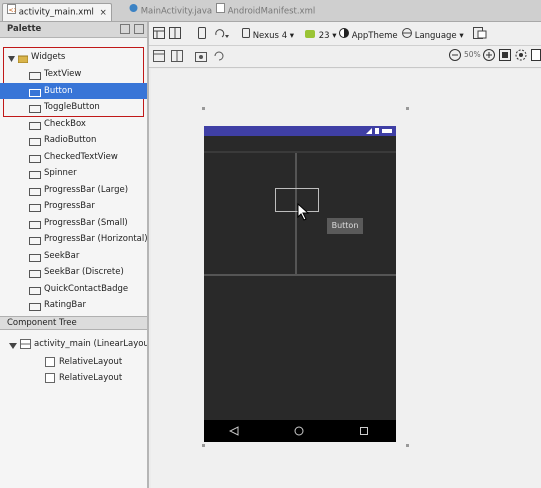 The width and height of the screenshot is (541, 488). Describe the element at coordinates (35, 141) in the screenshot. I see `radio-button-icon` at that location.